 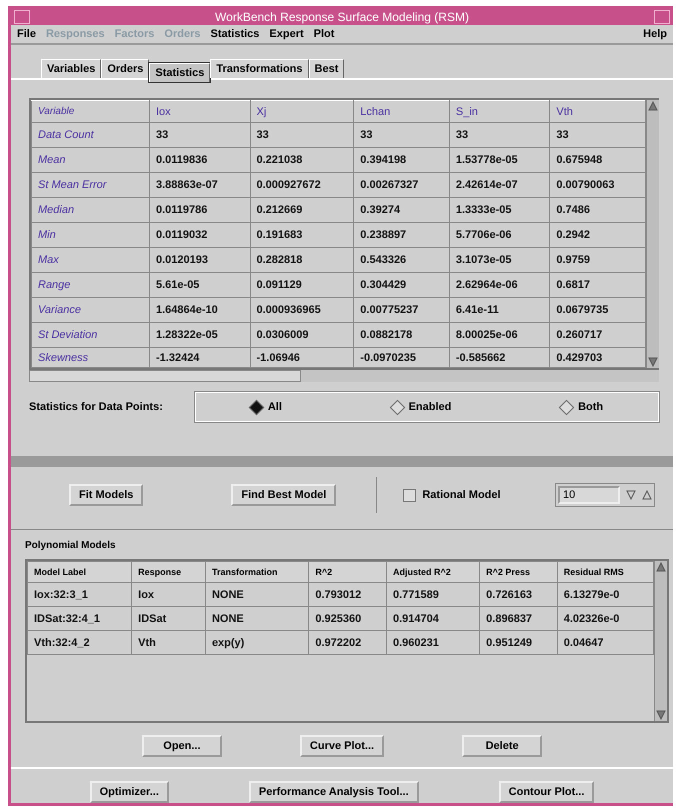 What do you see at coordinates (80, 642) in the screenshot?
I see `table-cell: Vth:32:4_2` at bounding box center [80, 642].